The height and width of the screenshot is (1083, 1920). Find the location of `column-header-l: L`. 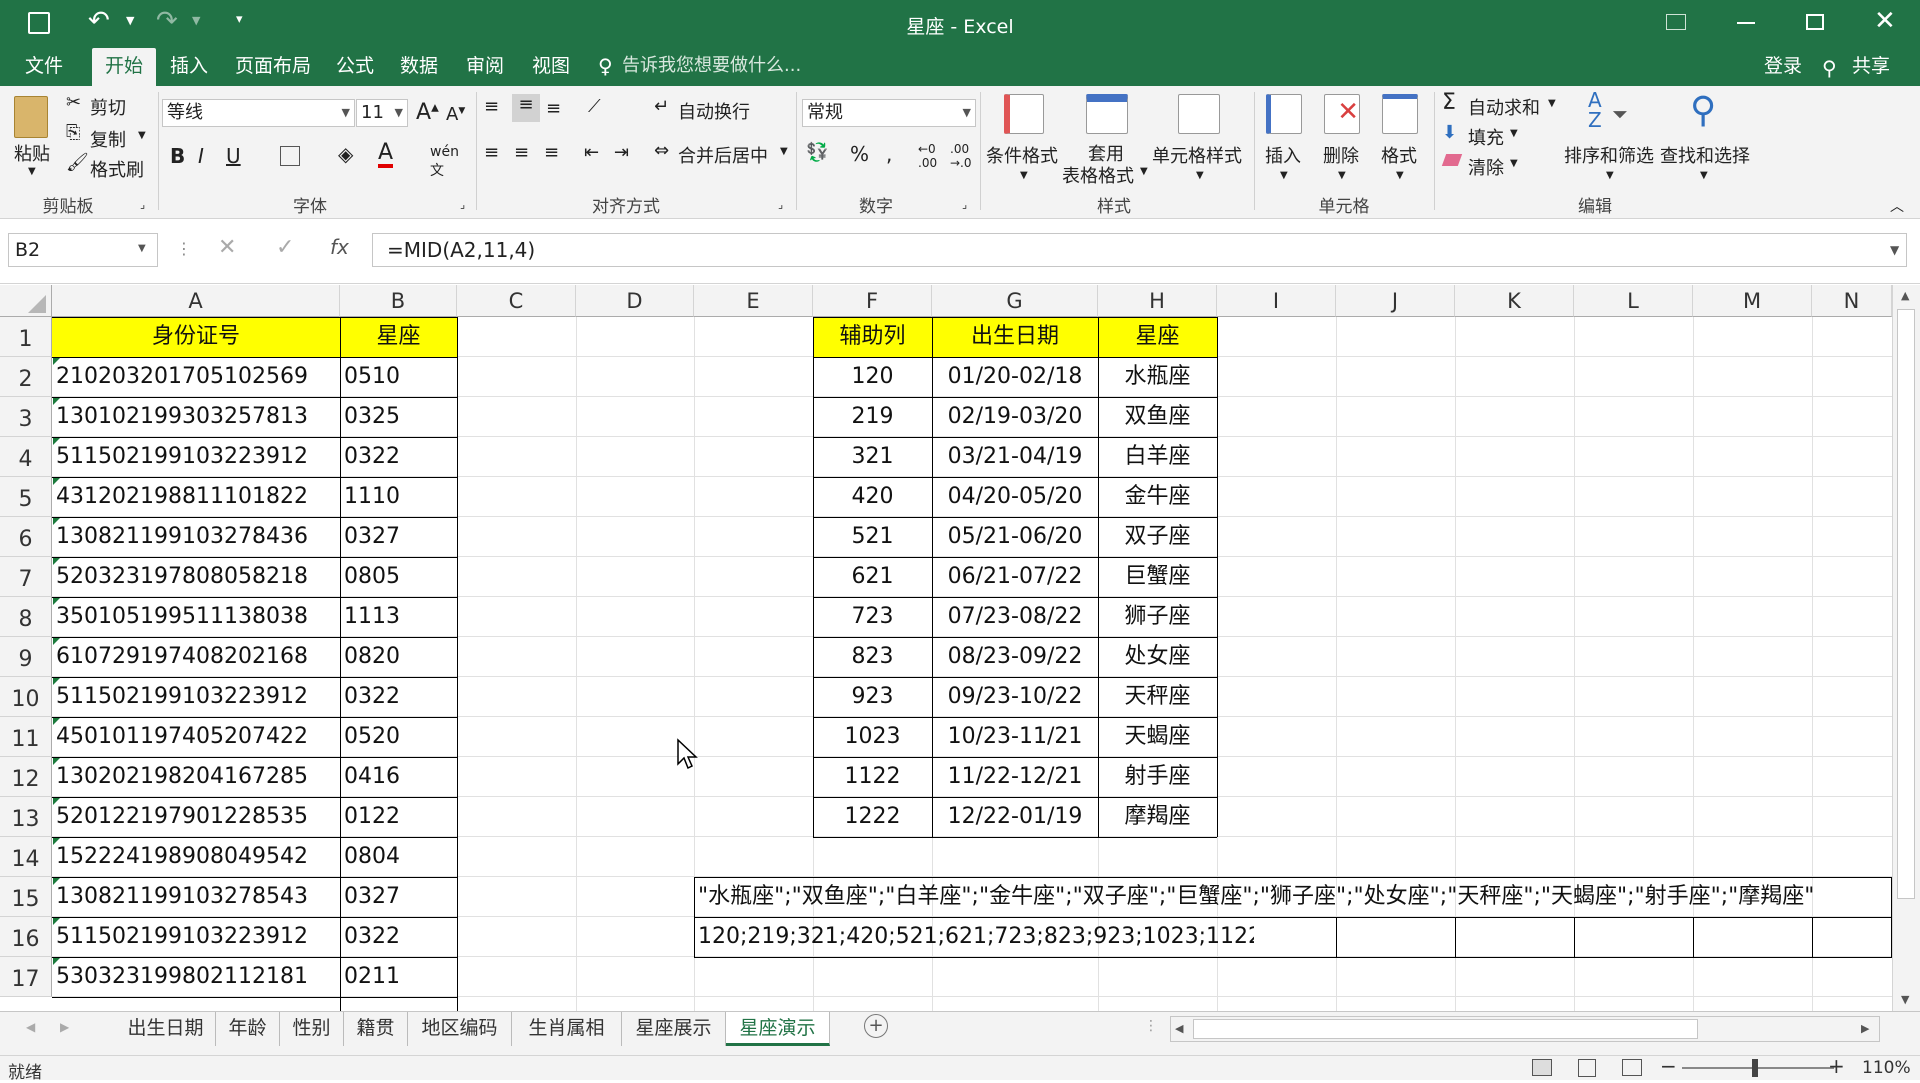

column-header-l: L is located at coordinates (1633, 301).